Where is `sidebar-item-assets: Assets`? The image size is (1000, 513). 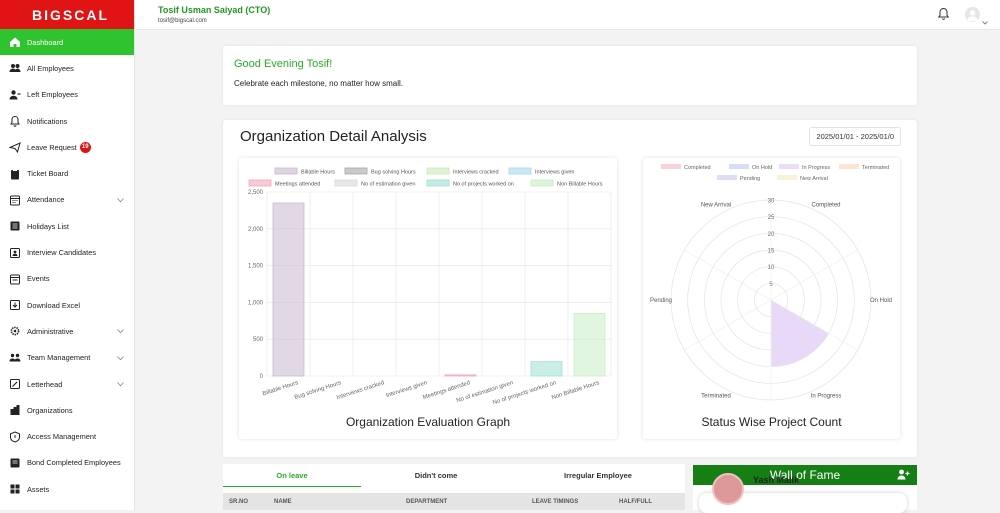 sidebar-item-assets: Assets is located at coordinates (67, 489).